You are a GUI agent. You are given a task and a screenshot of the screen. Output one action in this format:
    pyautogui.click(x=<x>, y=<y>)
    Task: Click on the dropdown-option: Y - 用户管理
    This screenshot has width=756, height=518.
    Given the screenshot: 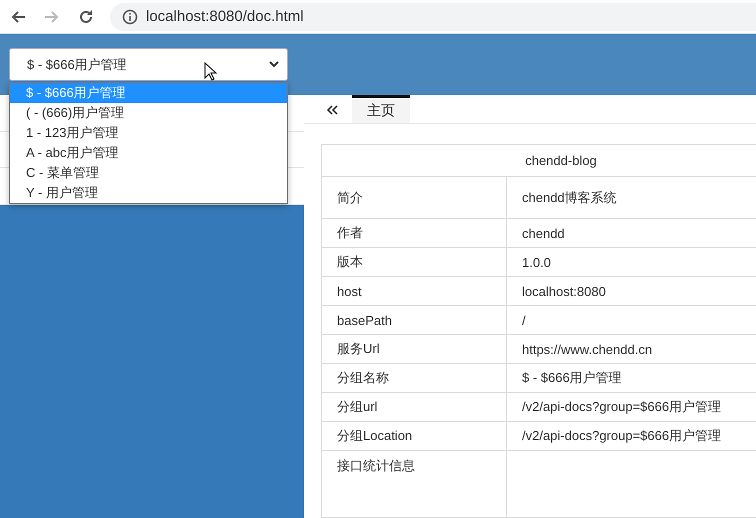 What is the action you would take?
    pyautogui.click(x=148, y=193)
    